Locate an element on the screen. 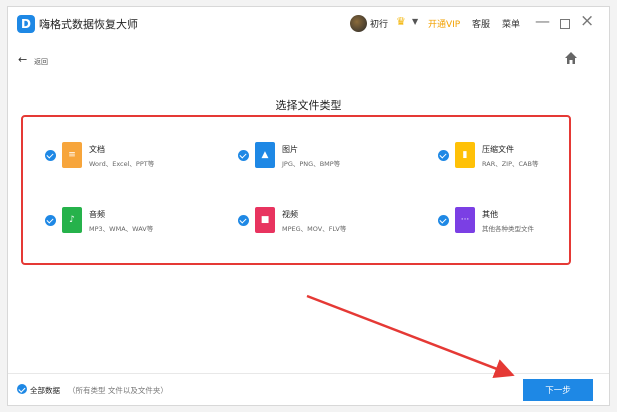 The height and width of the screenshot is (412, 617). file-type-card: ▮ 压缩文件 RAR、ZIP、CAB等 is located at coordinates (523, 155).